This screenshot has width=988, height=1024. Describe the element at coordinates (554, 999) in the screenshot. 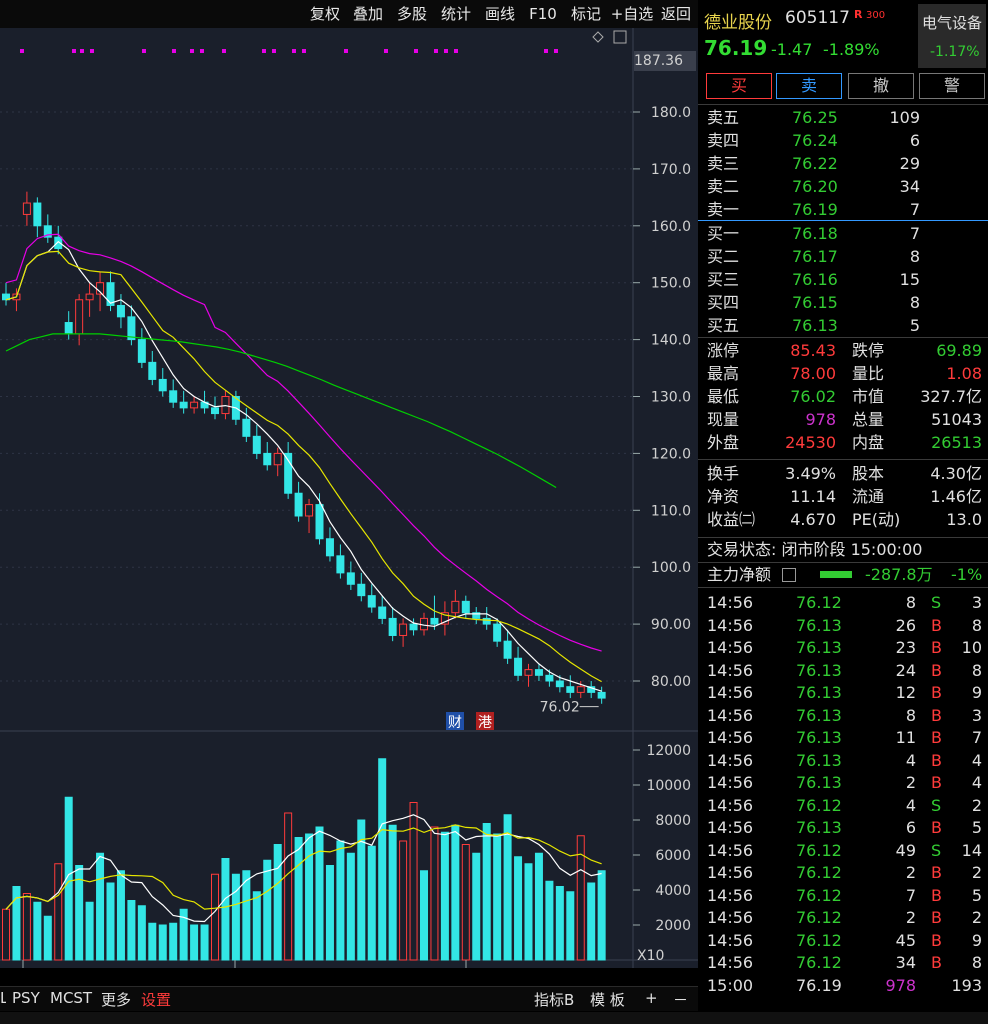

I see `indicator-b-button: 指标B` at that location.